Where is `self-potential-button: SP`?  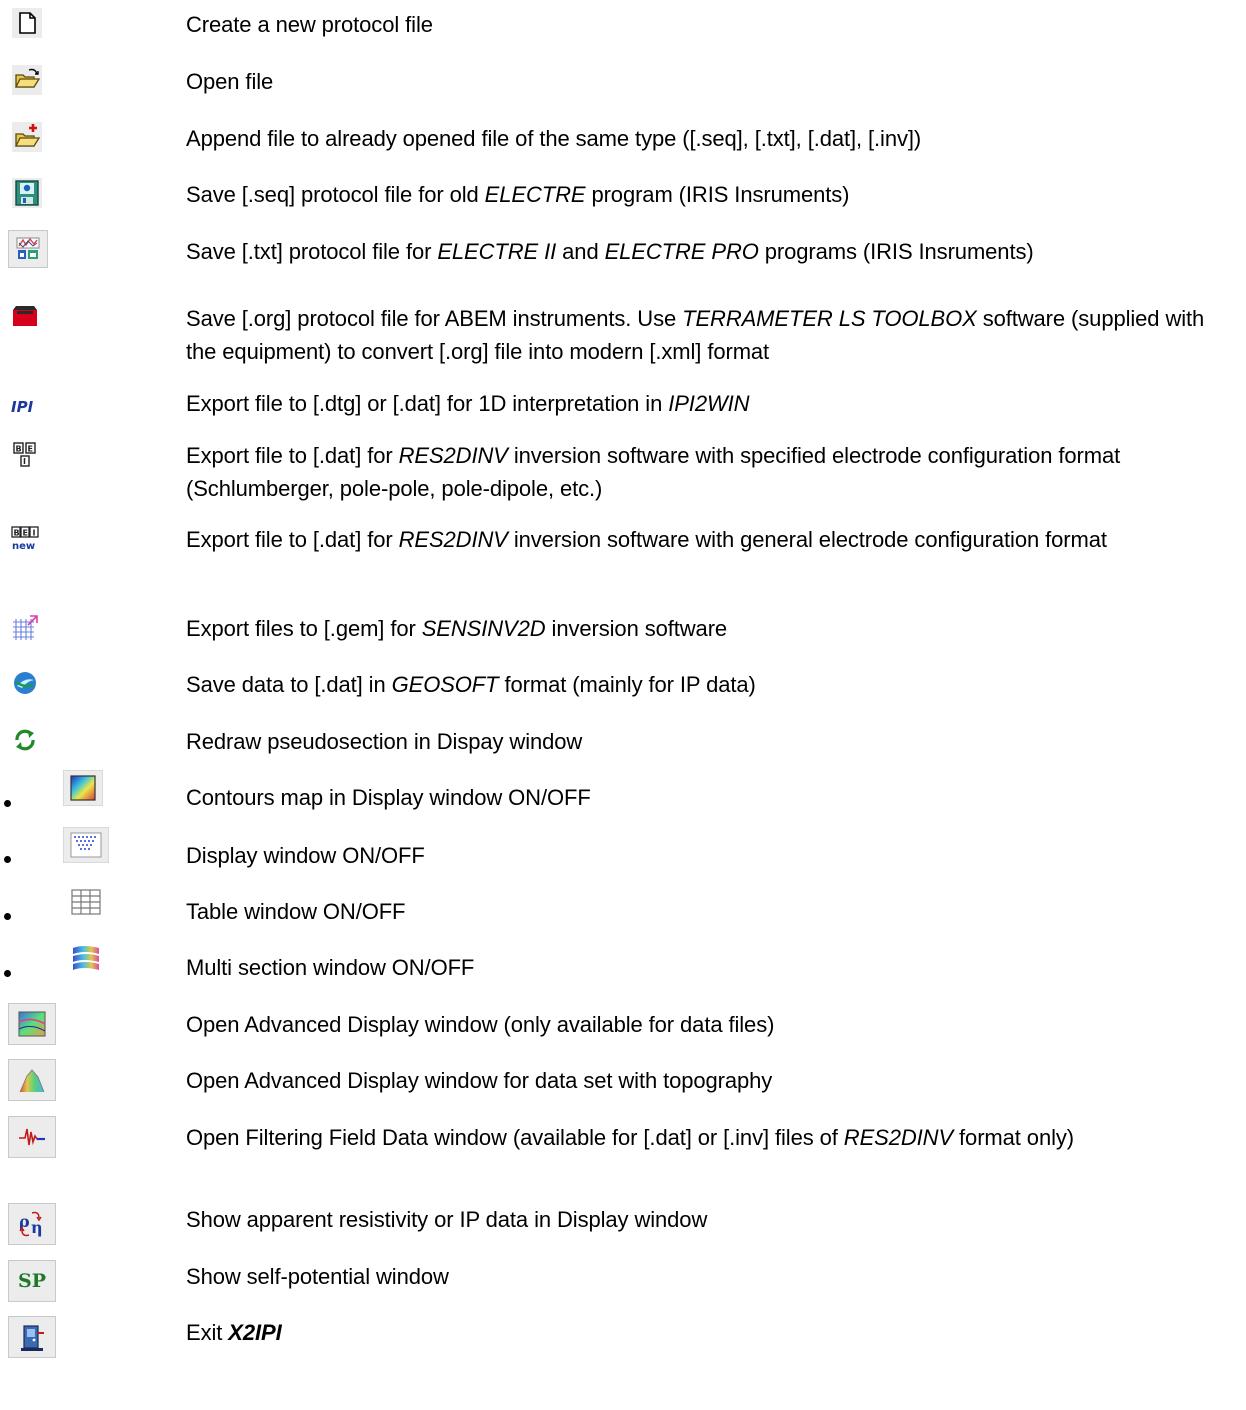
self-potential-button: SP is located at coordinates (32, 1281).